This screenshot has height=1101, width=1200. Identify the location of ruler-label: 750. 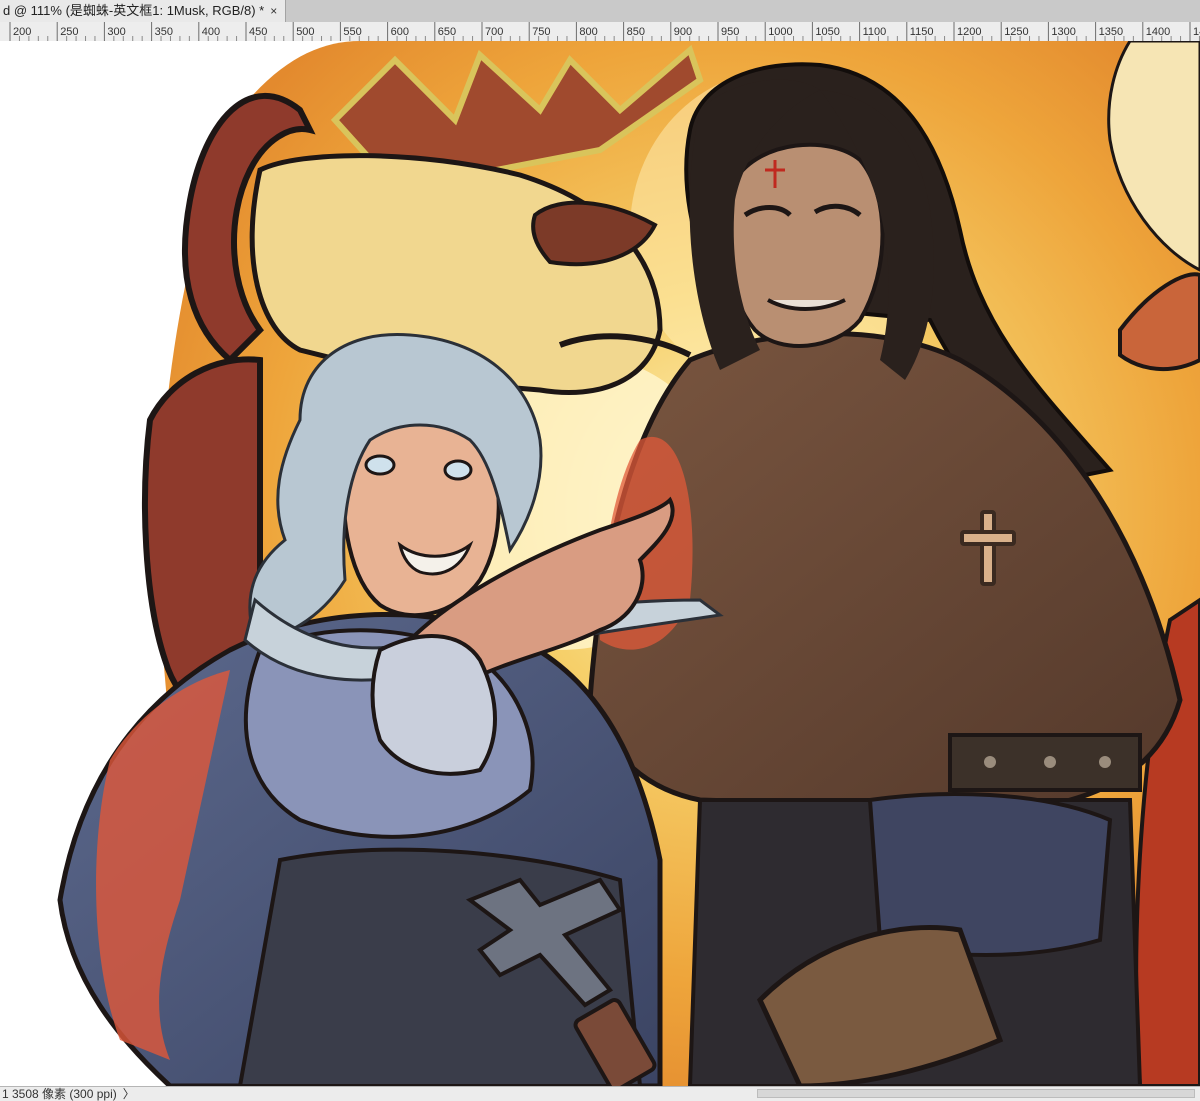
(541, 32).